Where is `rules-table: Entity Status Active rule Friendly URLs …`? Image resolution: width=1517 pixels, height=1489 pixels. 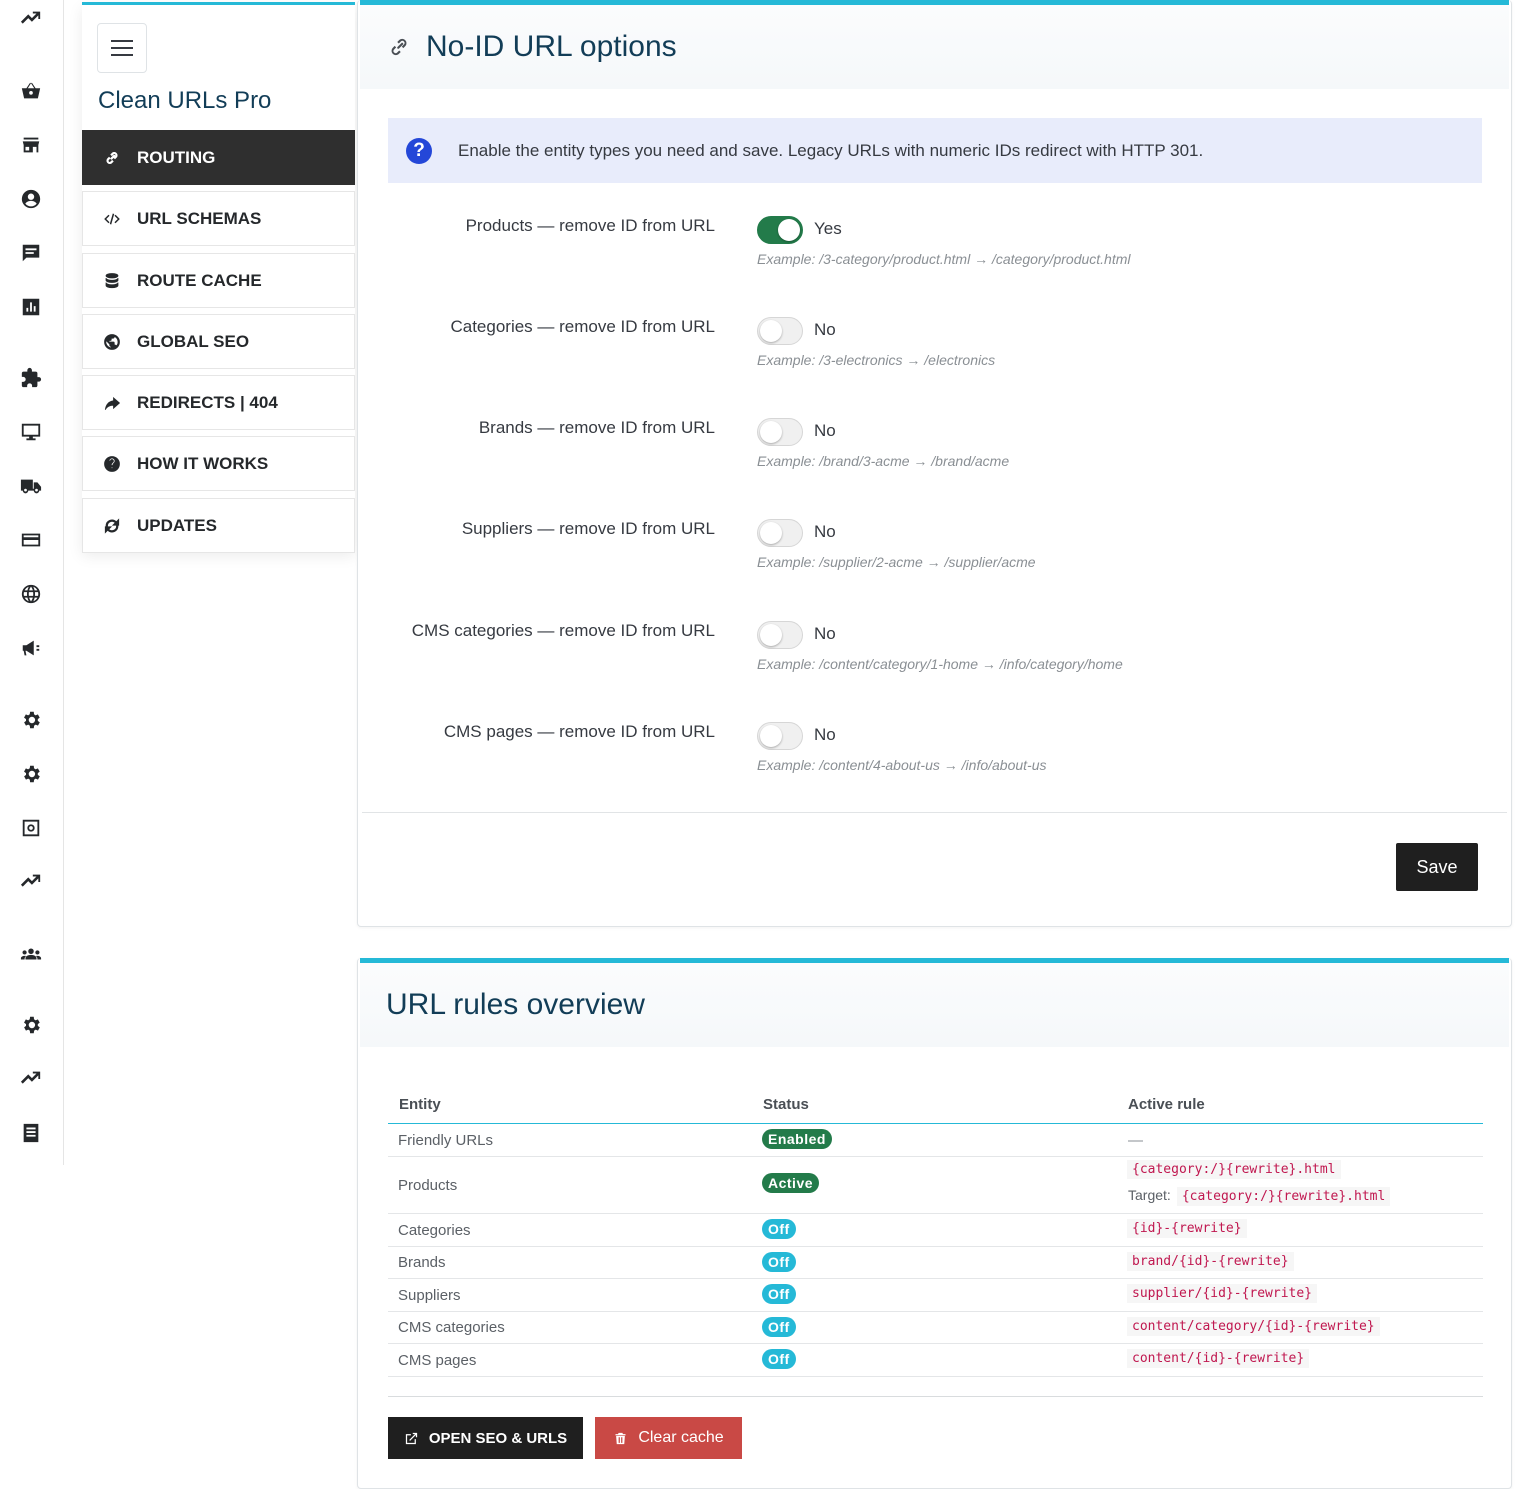
rules-table: Entity Status Active rule Friendly URLs … is located at coordinates (935, 1244).